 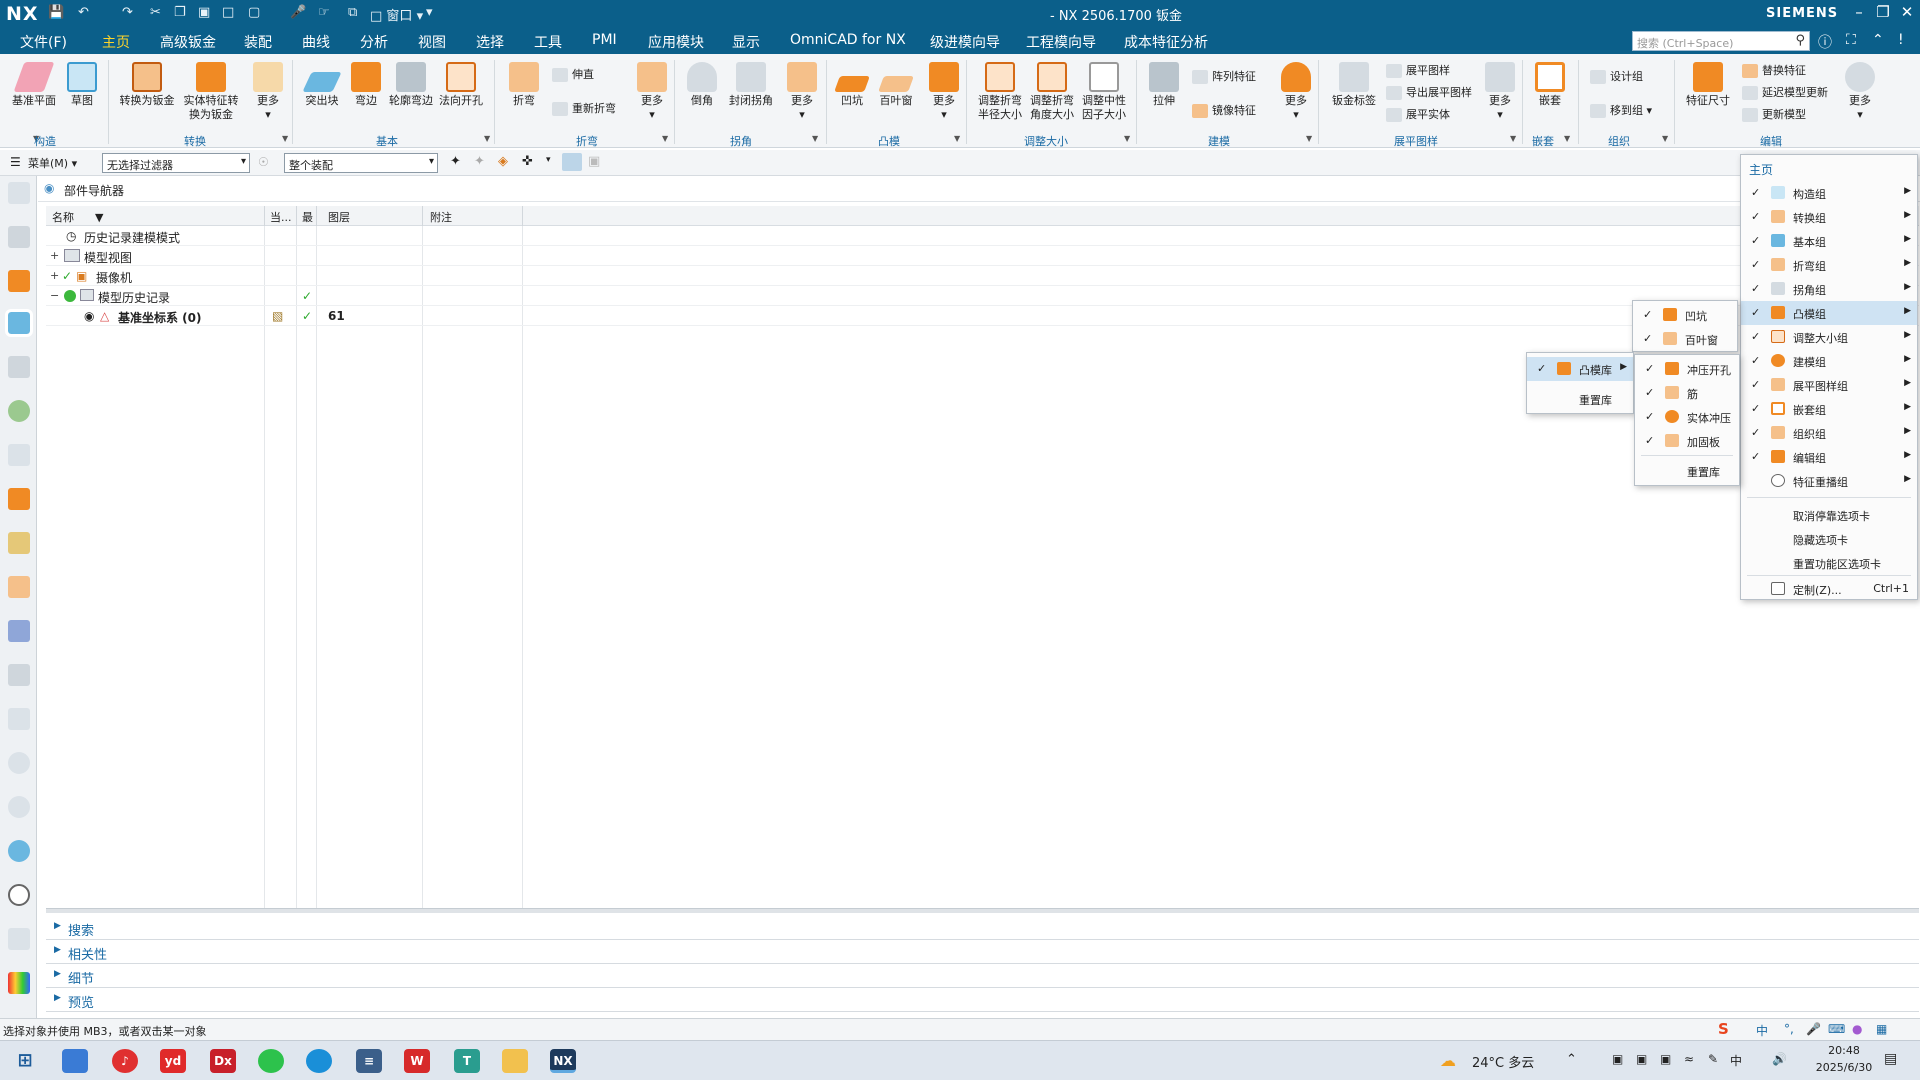 I want to click on touch-icon: ☞, so click(x=324, y=12).